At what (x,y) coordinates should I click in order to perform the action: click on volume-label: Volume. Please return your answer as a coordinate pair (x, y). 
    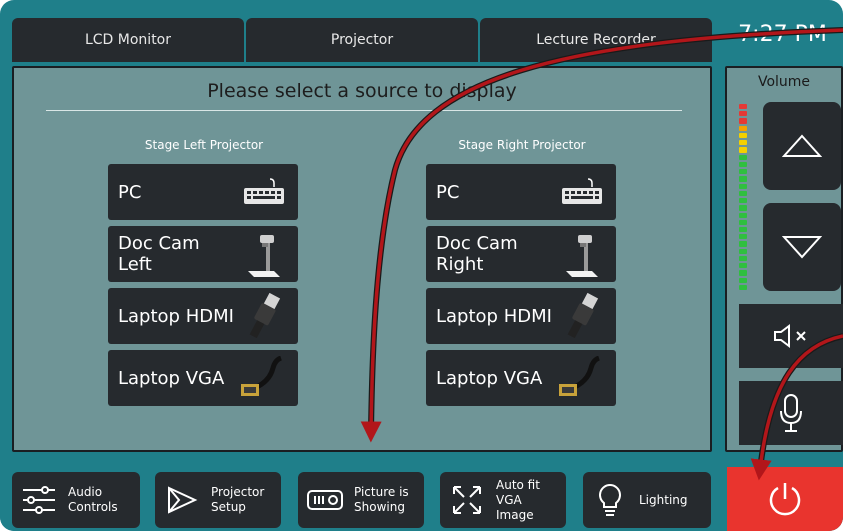
    Looking at the image, I should click on (784, 82).